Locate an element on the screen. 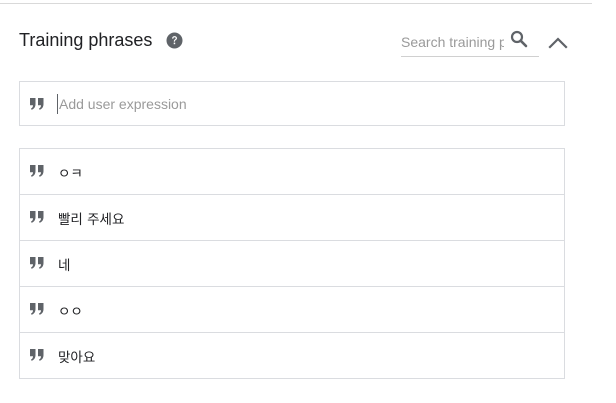  chevron-up-icon is located at coordinates (558, 42).